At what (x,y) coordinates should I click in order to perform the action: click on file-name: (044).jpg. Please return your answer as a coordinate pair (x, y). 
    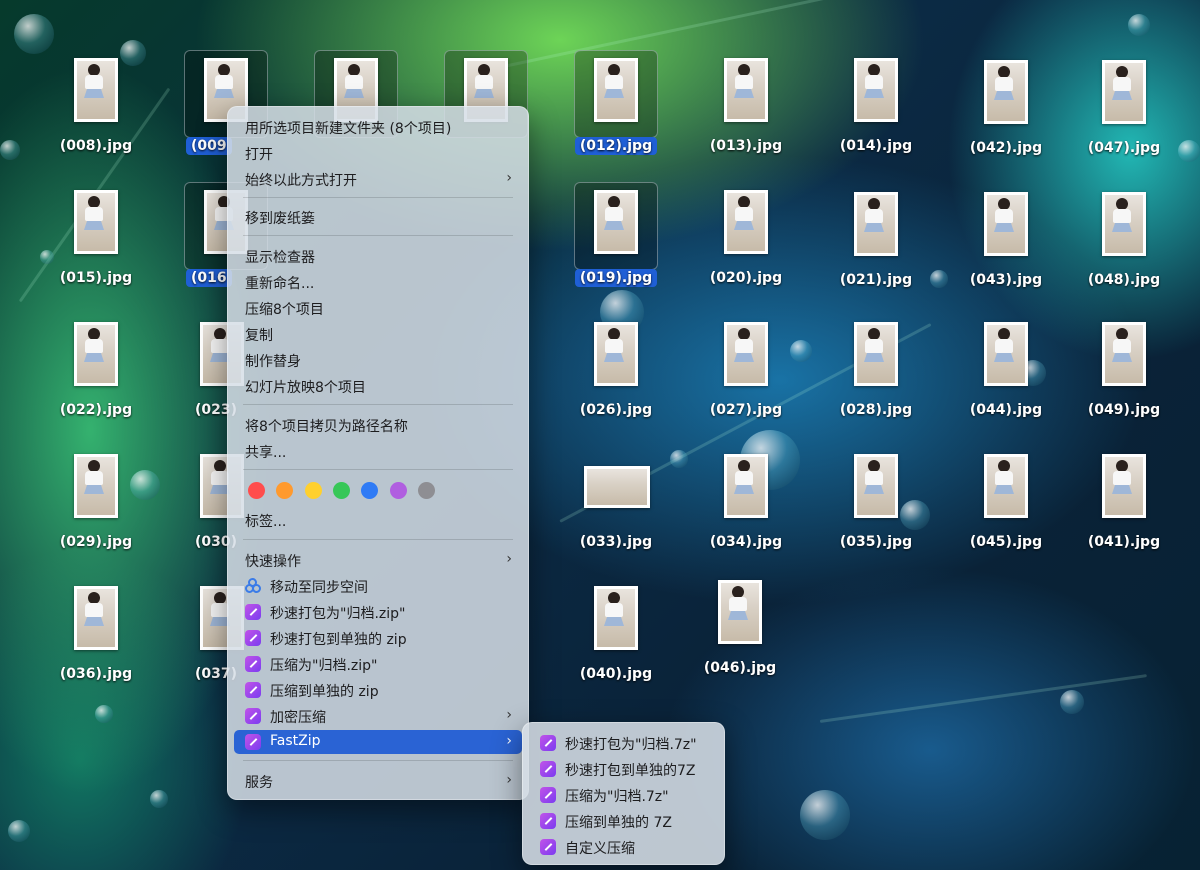
    Looking at the image, I should click on (1006, 410).